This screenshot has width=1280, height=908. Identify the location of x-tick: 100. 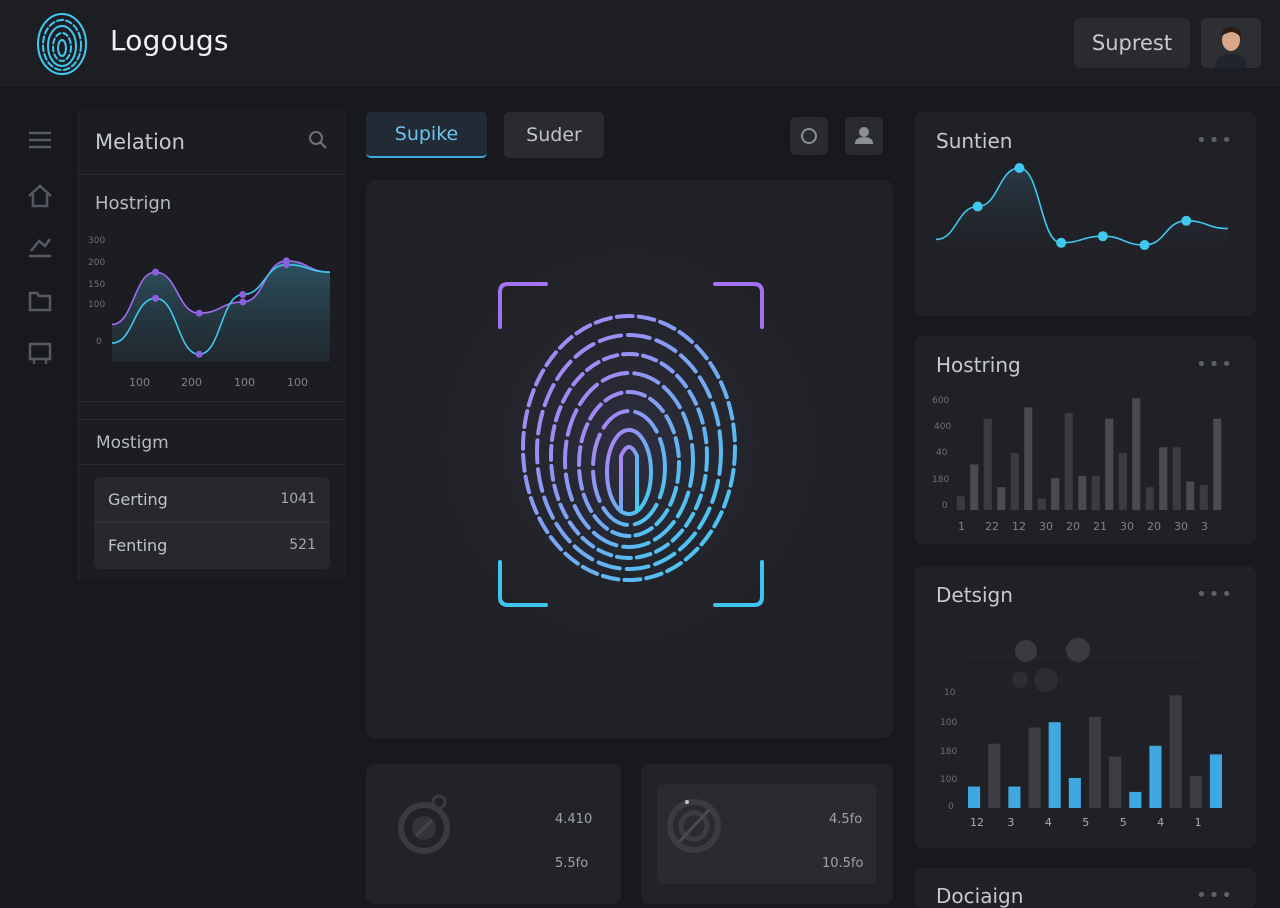
(139, 382).